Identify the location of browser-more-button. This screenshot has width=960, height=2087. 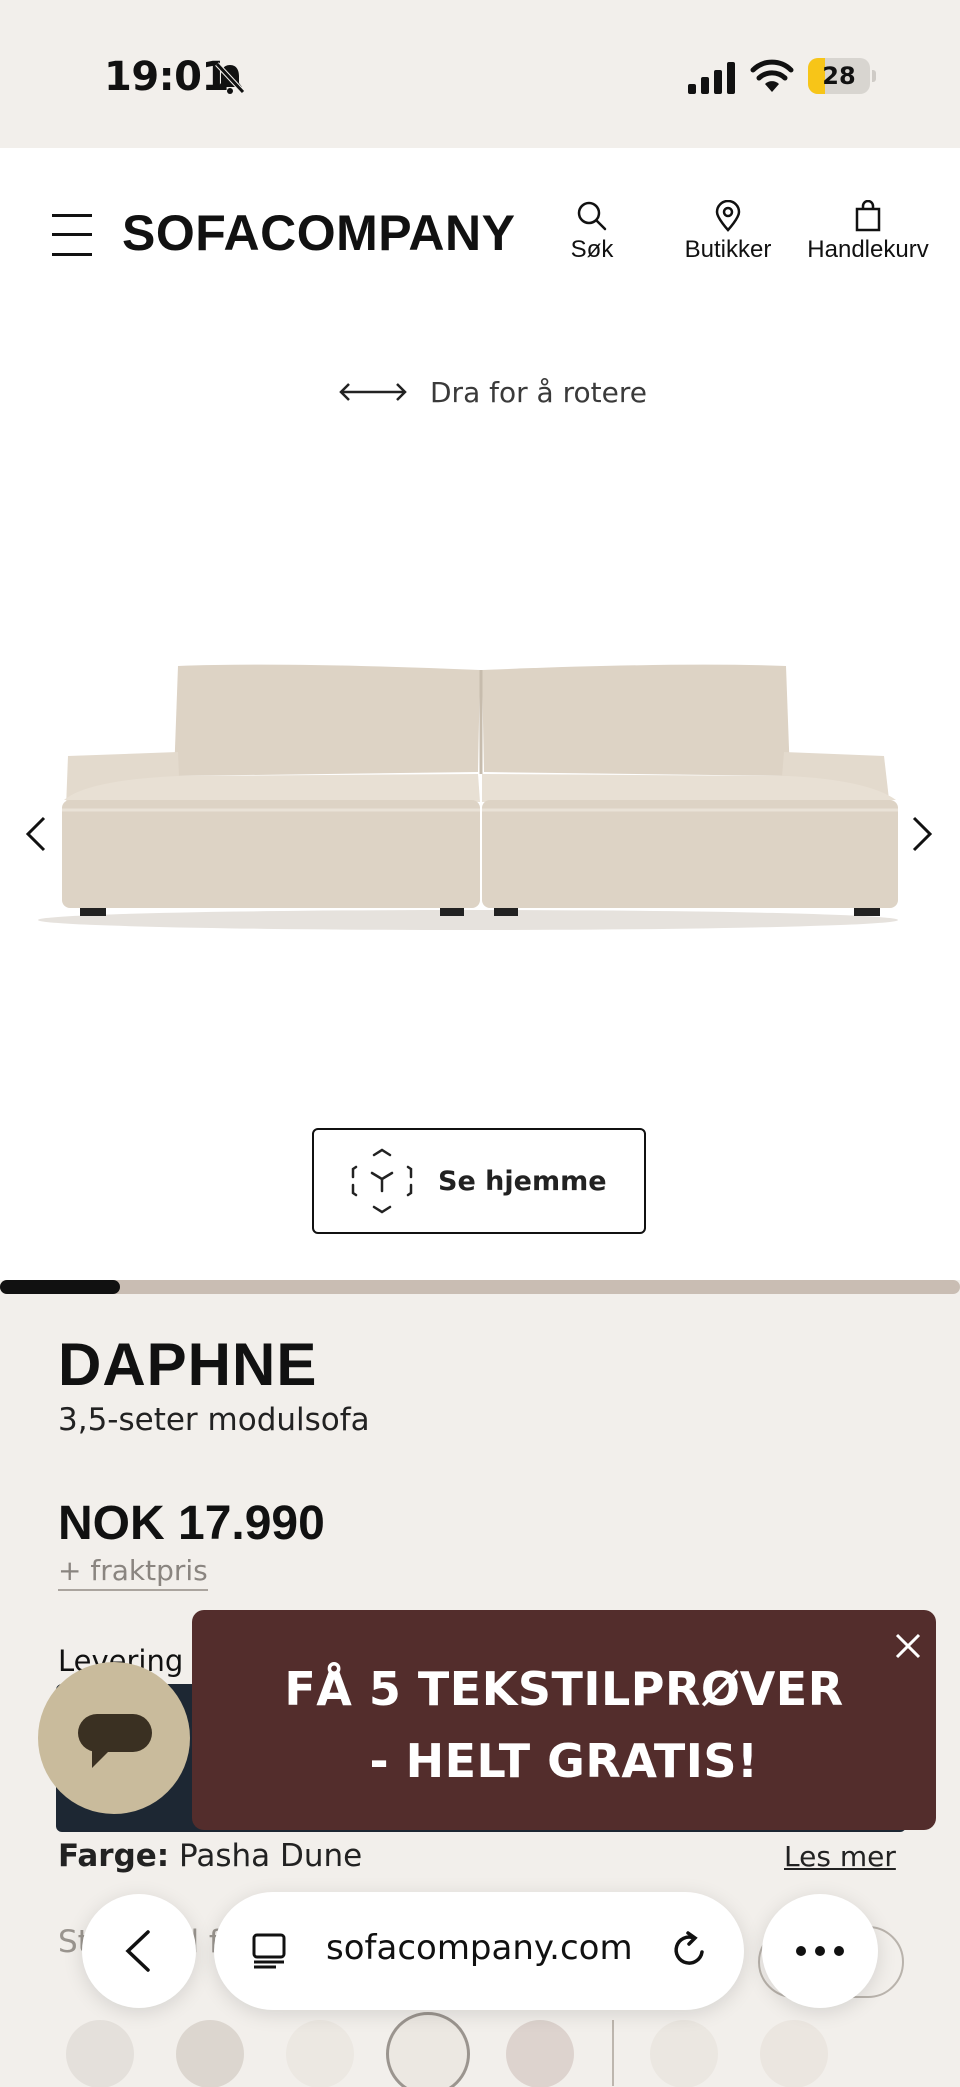
(820, 1951).